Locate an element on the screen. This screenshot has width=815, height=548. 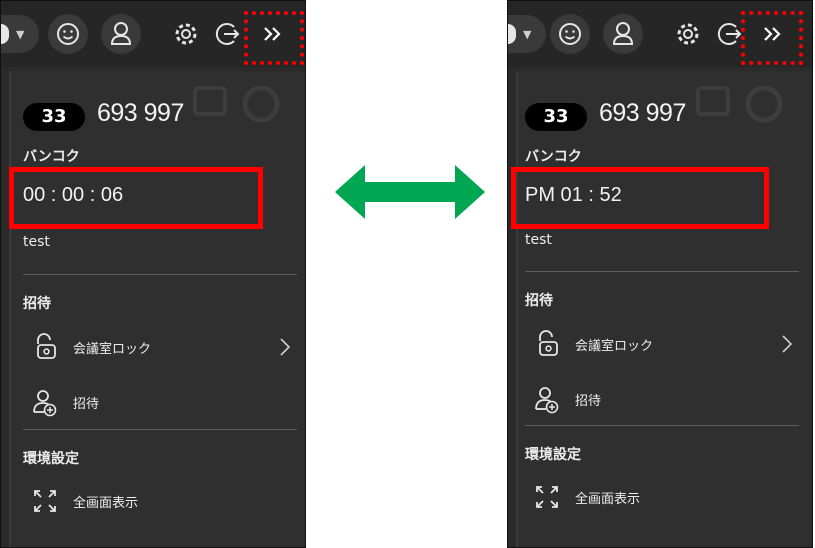
leave-button is located at coordinates (228, 34).